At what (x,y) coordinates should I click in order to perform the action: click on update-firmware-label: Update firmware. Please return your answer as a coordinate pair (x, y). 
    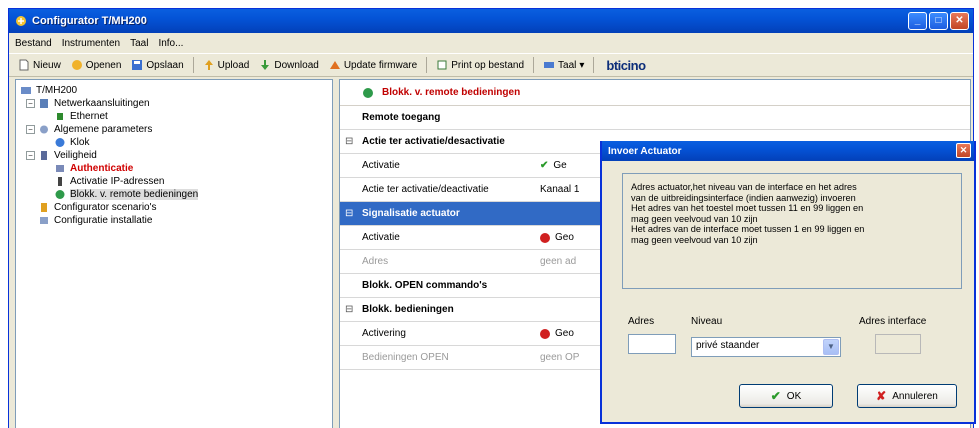
    Looking at the image, I should click on (380, 65).